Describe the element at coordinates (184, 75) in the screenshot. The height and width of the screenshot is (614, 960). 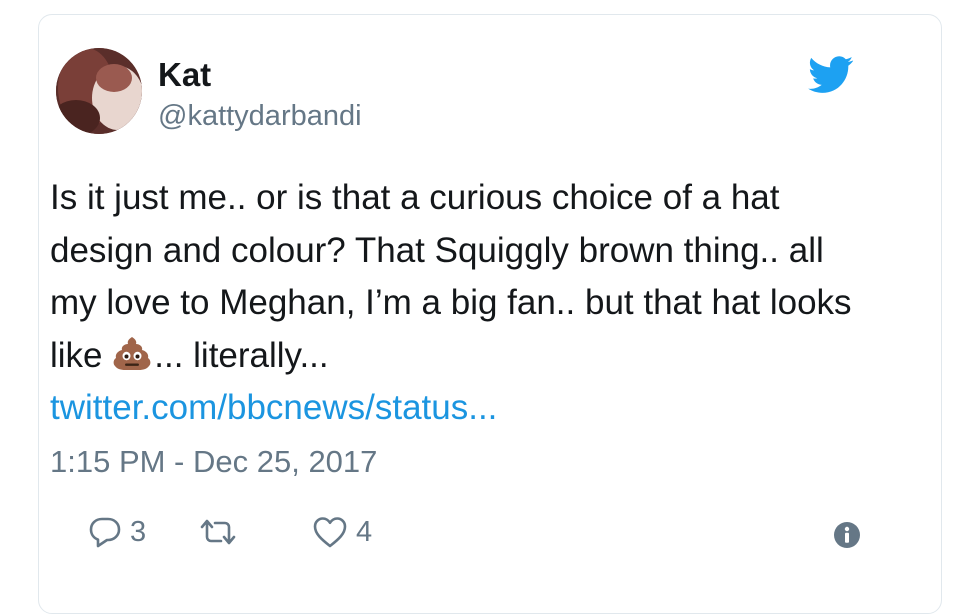
I see `author-name: Kat` at that location.